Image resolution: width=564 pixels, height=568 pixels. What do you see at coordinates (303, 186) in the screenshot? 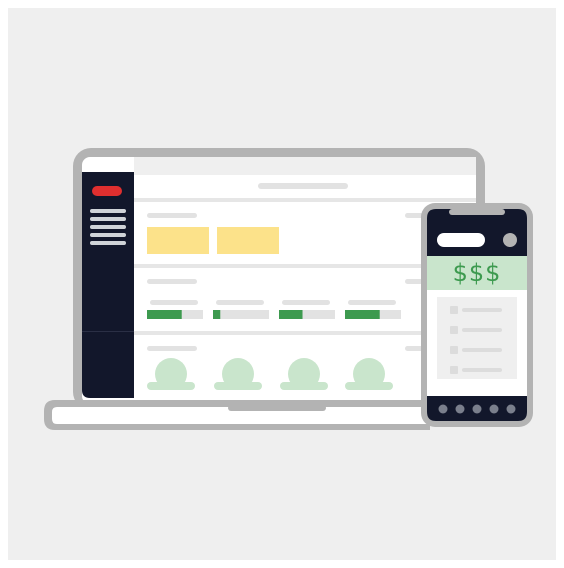
I see `address-bar-placeholder` at bounding box center [303, 186].